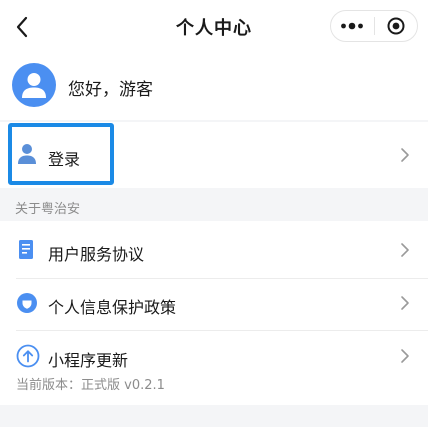  What do you see at coordinates (90, 385) in the screenshot?
I see `version-text: 当前版本：正式版 v0.2.1` at bounding box center [90, 385].